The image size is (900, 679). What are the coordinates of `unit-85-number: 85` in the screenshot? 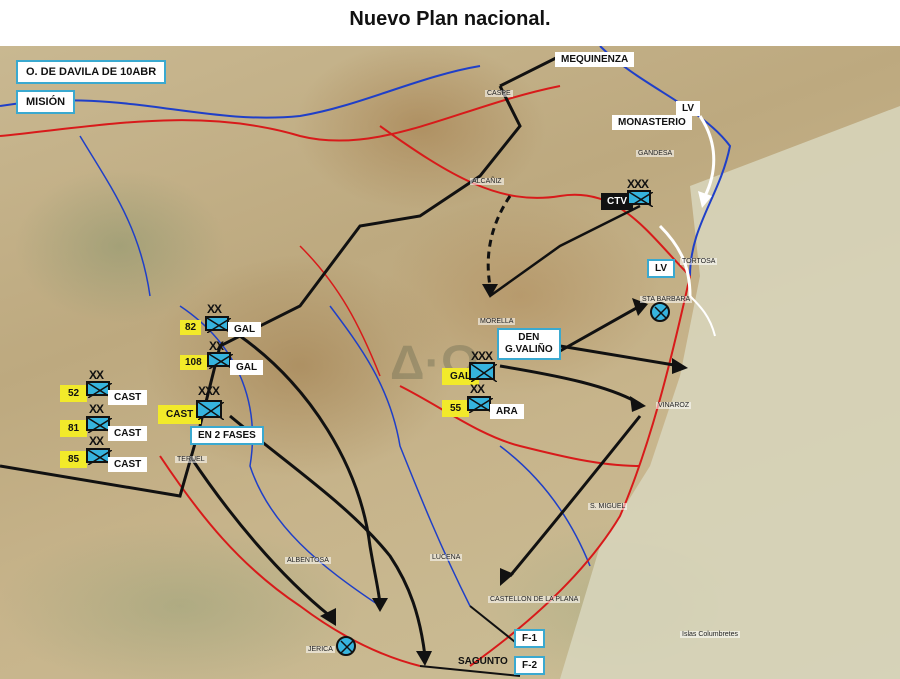 It's located at (74, 459).